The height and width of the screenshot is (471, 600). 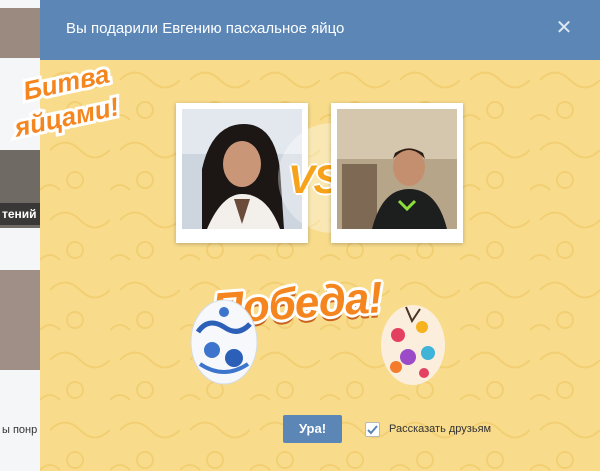 I want to click on dialog-header: Вы подарили Евгению пасхальное яйцо ✕, so click(x=320, y=30).